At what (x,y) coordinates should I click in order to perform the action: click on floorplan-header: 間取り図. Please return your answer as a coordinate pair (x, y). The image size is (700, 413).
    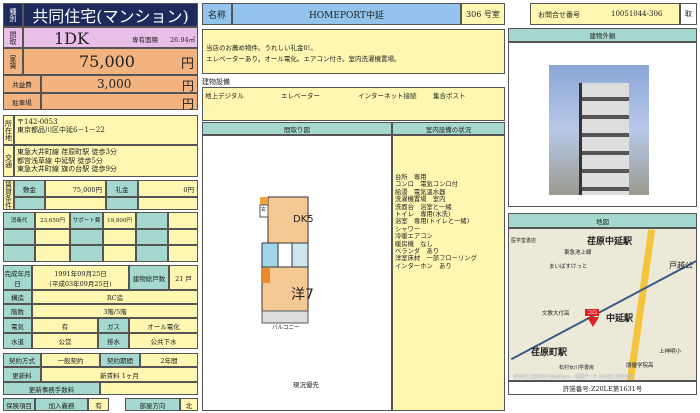
    Looking at the image, I should click on (297, 128).